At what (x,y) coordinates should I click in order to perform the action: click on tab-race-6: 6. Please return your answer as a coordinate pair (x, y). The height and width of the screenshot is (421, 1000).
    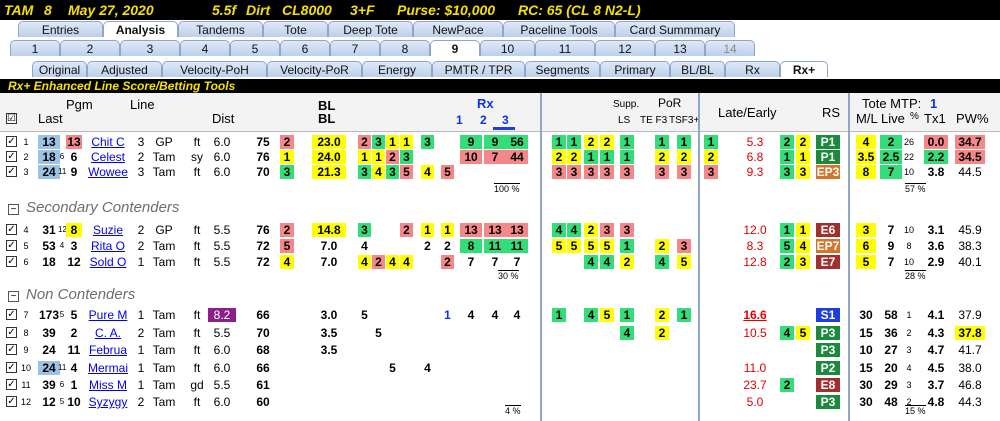
    Looking at the image, I should click on (305, 48).